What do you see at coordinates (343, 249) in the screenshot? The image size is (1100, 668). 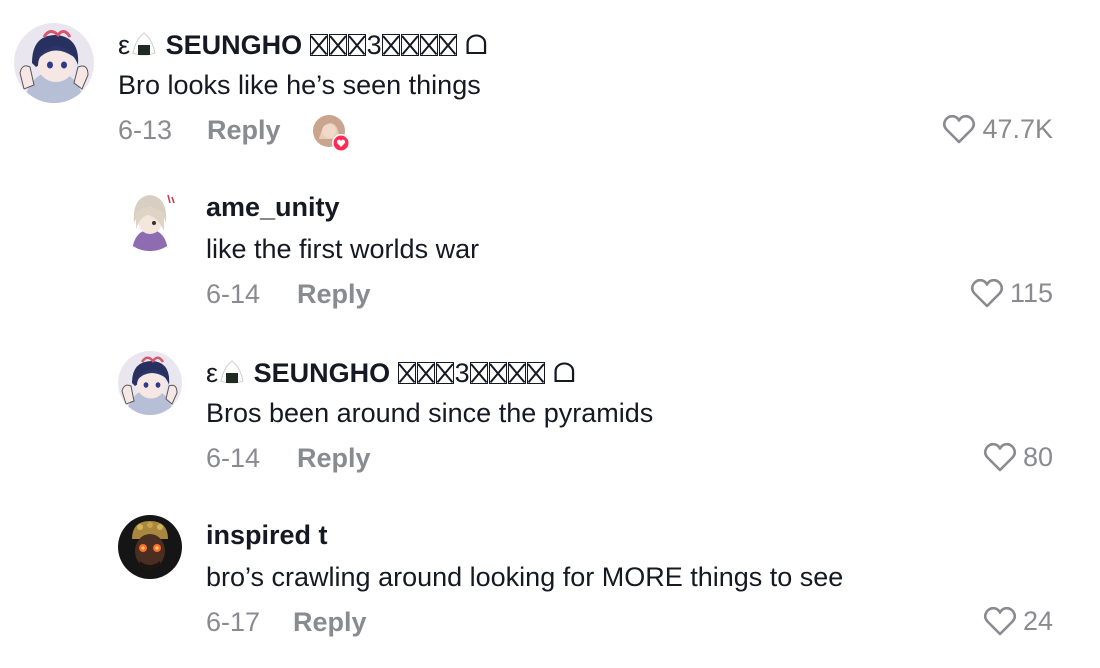 I see `comment-text: like the first worlds war` at bounding box center [343, 249].